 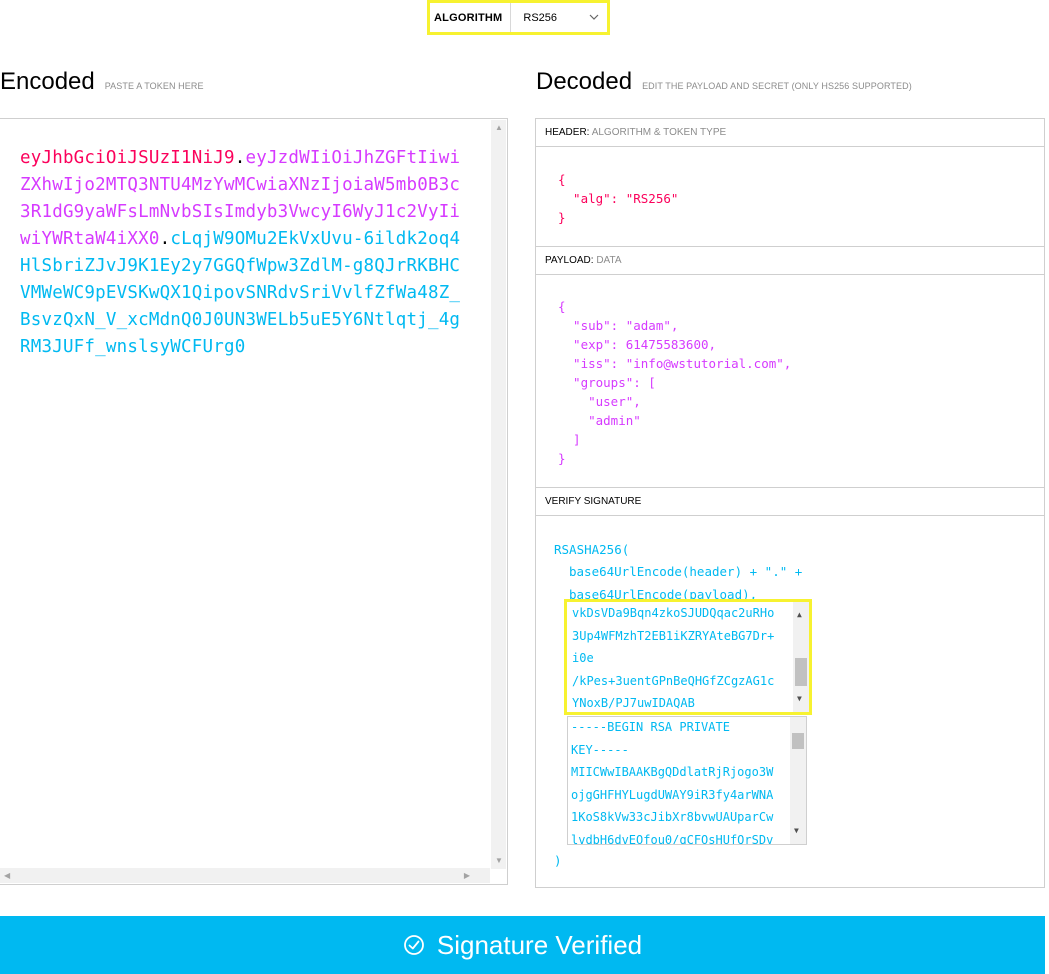 What do you see at coordinates (790, 261) in the screenshot?
I see `payload-section-title: PAYLOAD: DATA` at bounding box center [790, 261].